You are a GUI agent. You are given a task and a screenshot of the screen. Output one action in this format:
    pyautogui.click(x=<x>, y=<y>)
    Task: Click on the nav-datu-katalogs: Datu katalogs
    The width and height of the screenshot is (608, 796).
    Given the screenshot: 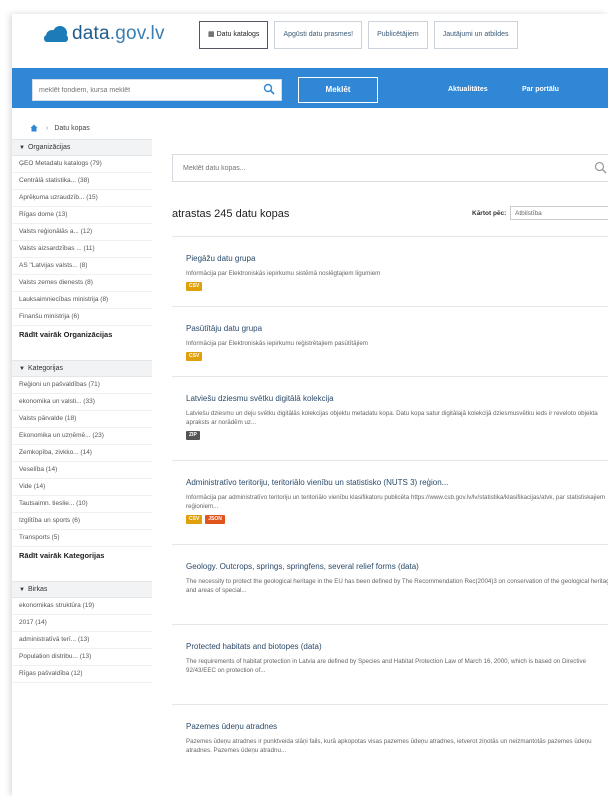 What is the action you would take?
    pyautogui.click(x=234, y=35)
    